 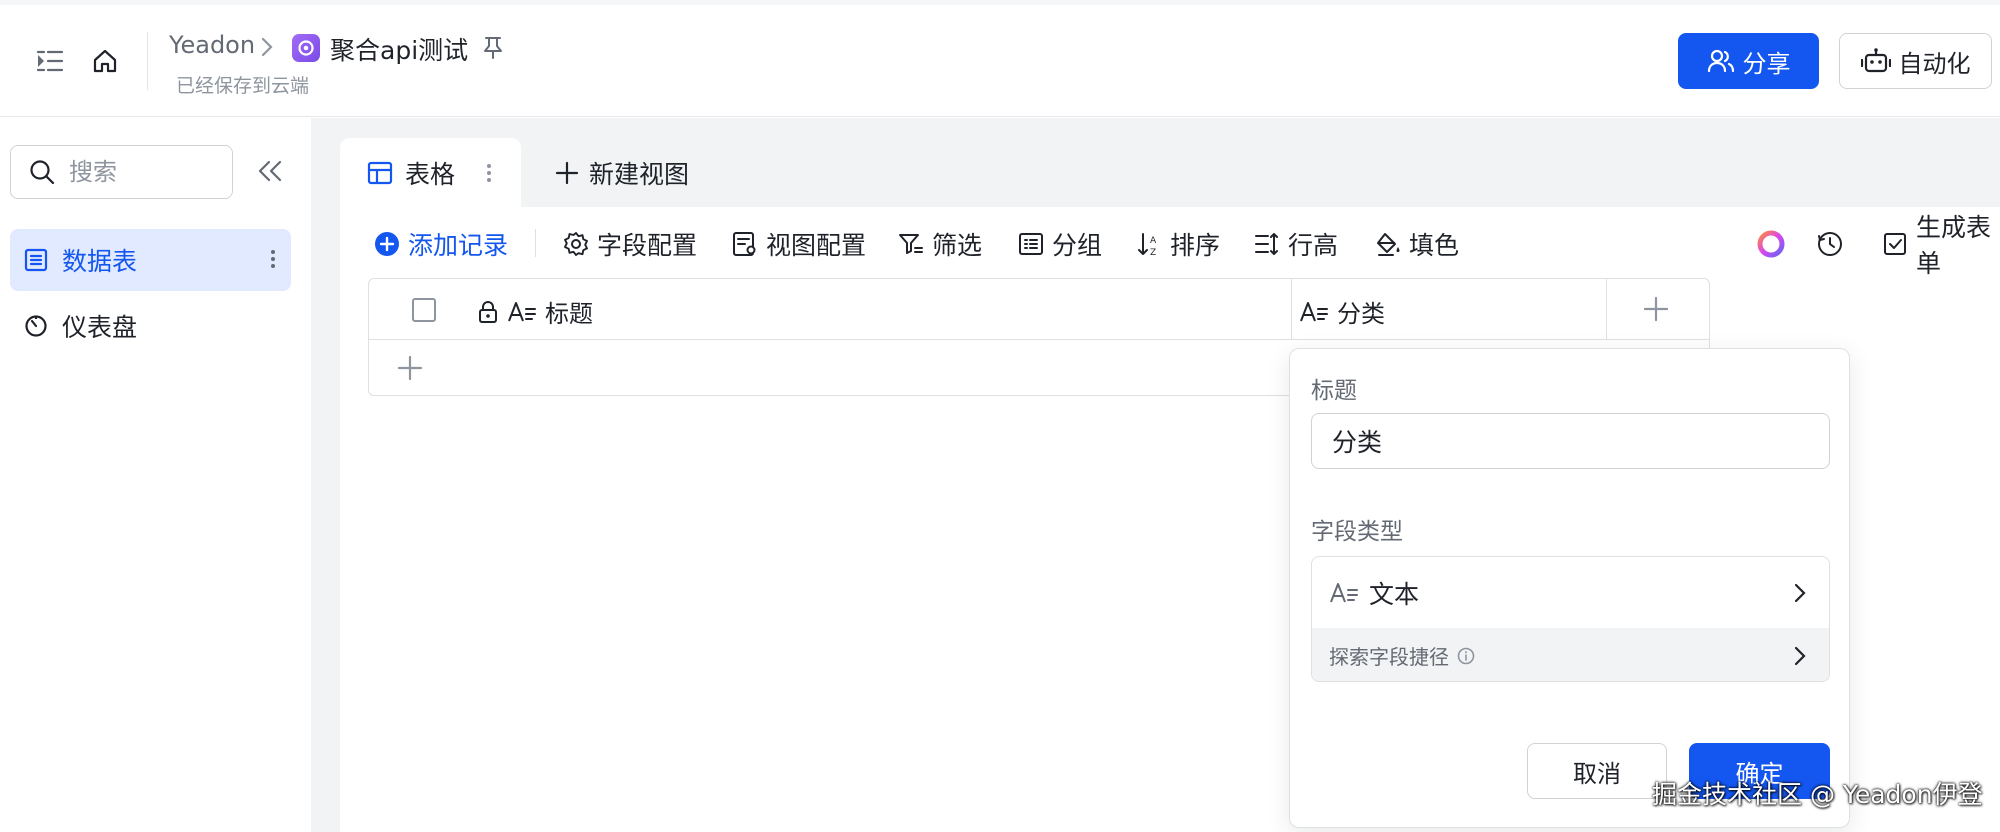 I want to click on column-header-title: 标题, so click(x=535, y=311).